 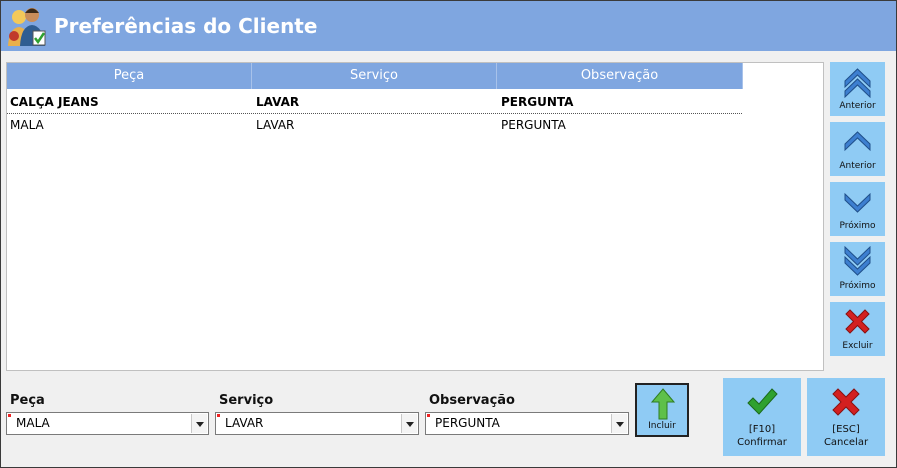 What do you see at coordinates (374, 125) in the screenshot?
I see `table-row: MALA LAVAR PERGUNTA` at bounding box center [374, 125].